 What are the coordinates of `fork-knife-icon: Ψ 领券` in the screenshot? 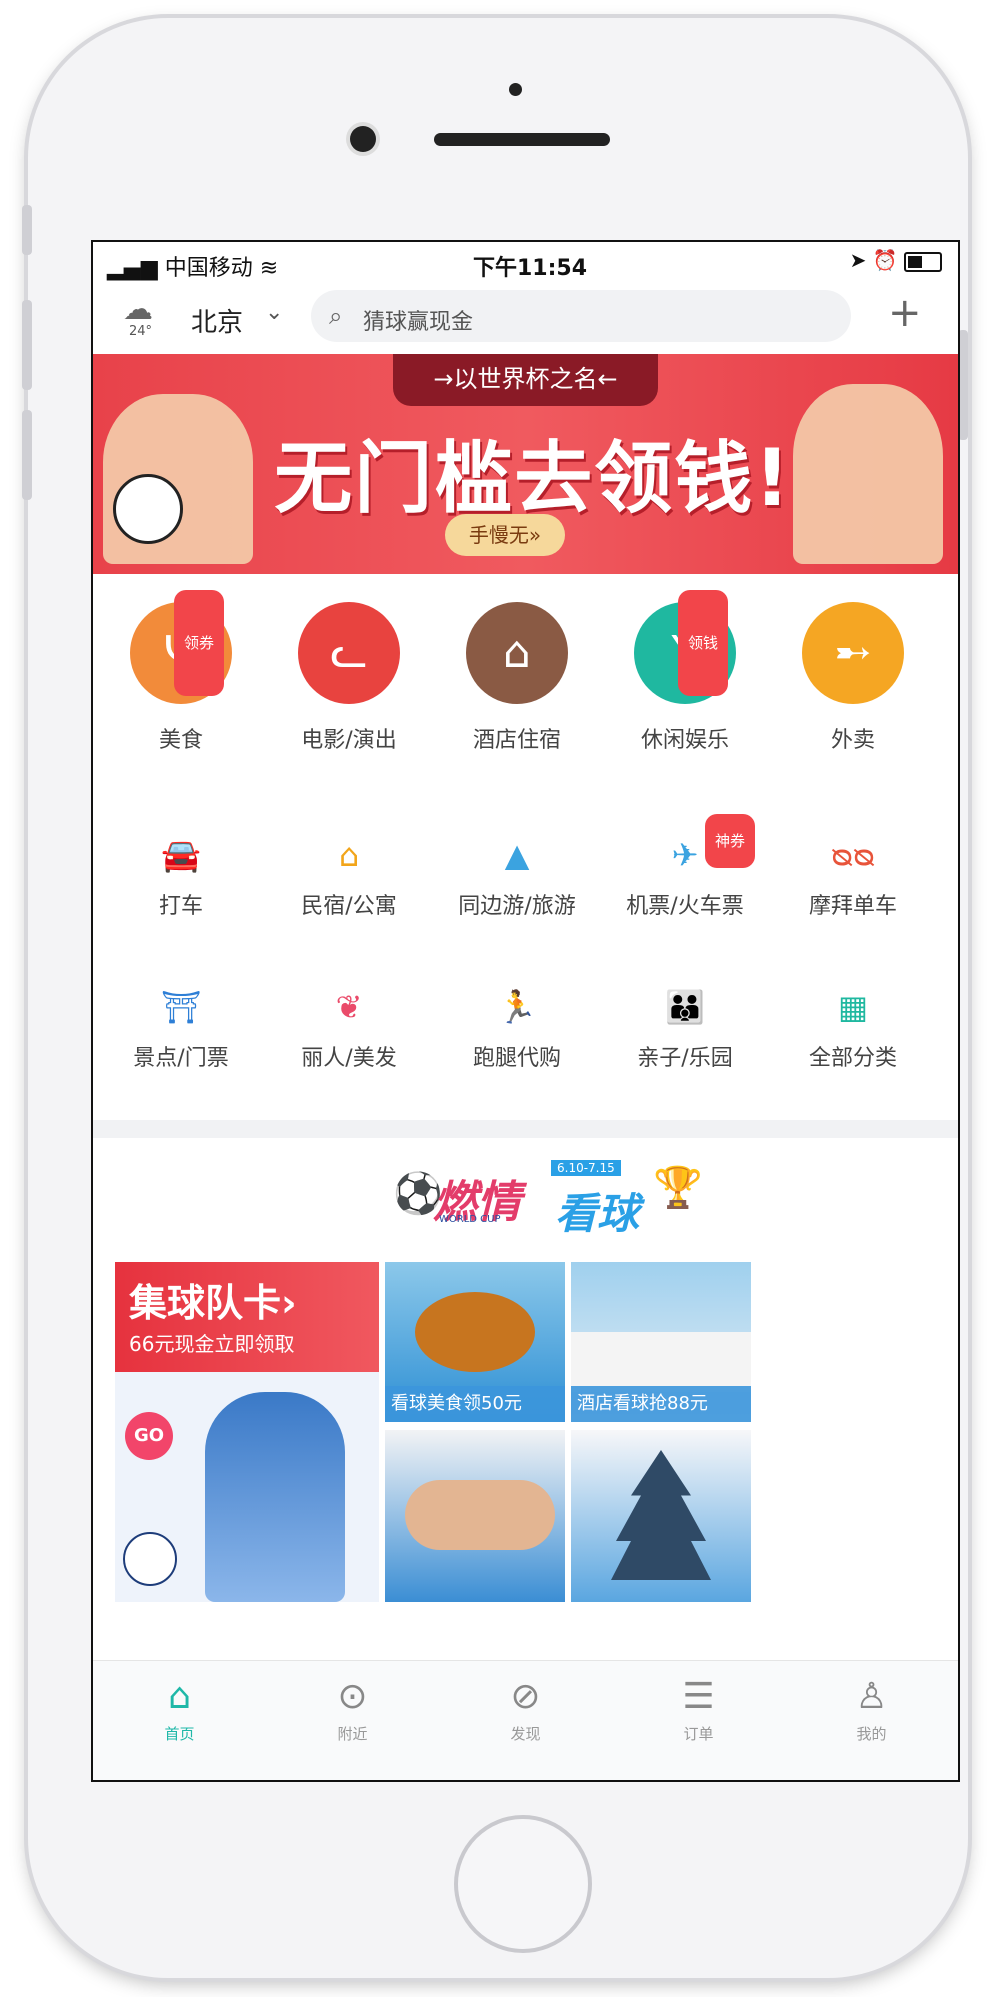 It's located at (181, 647).